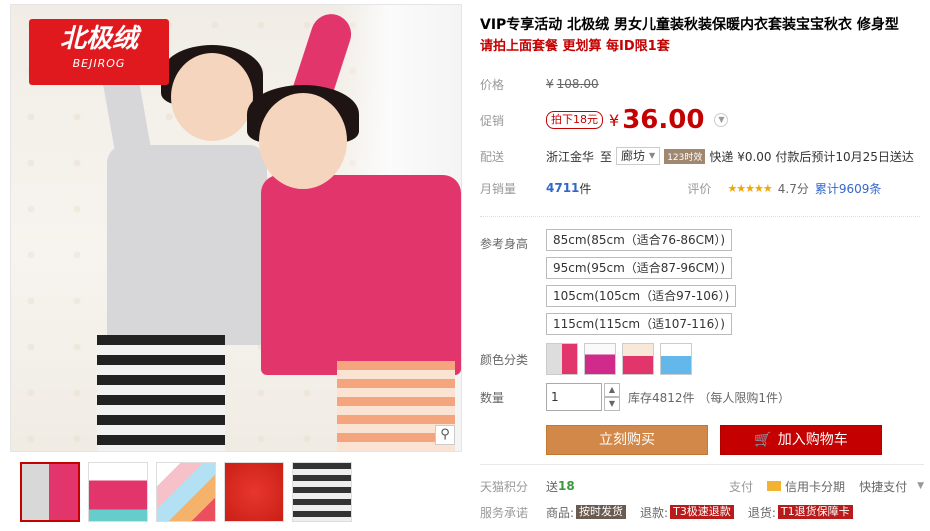  I want to click on action-buttons: 立刻购买 🛒 加入购物车, so click(733, 440).